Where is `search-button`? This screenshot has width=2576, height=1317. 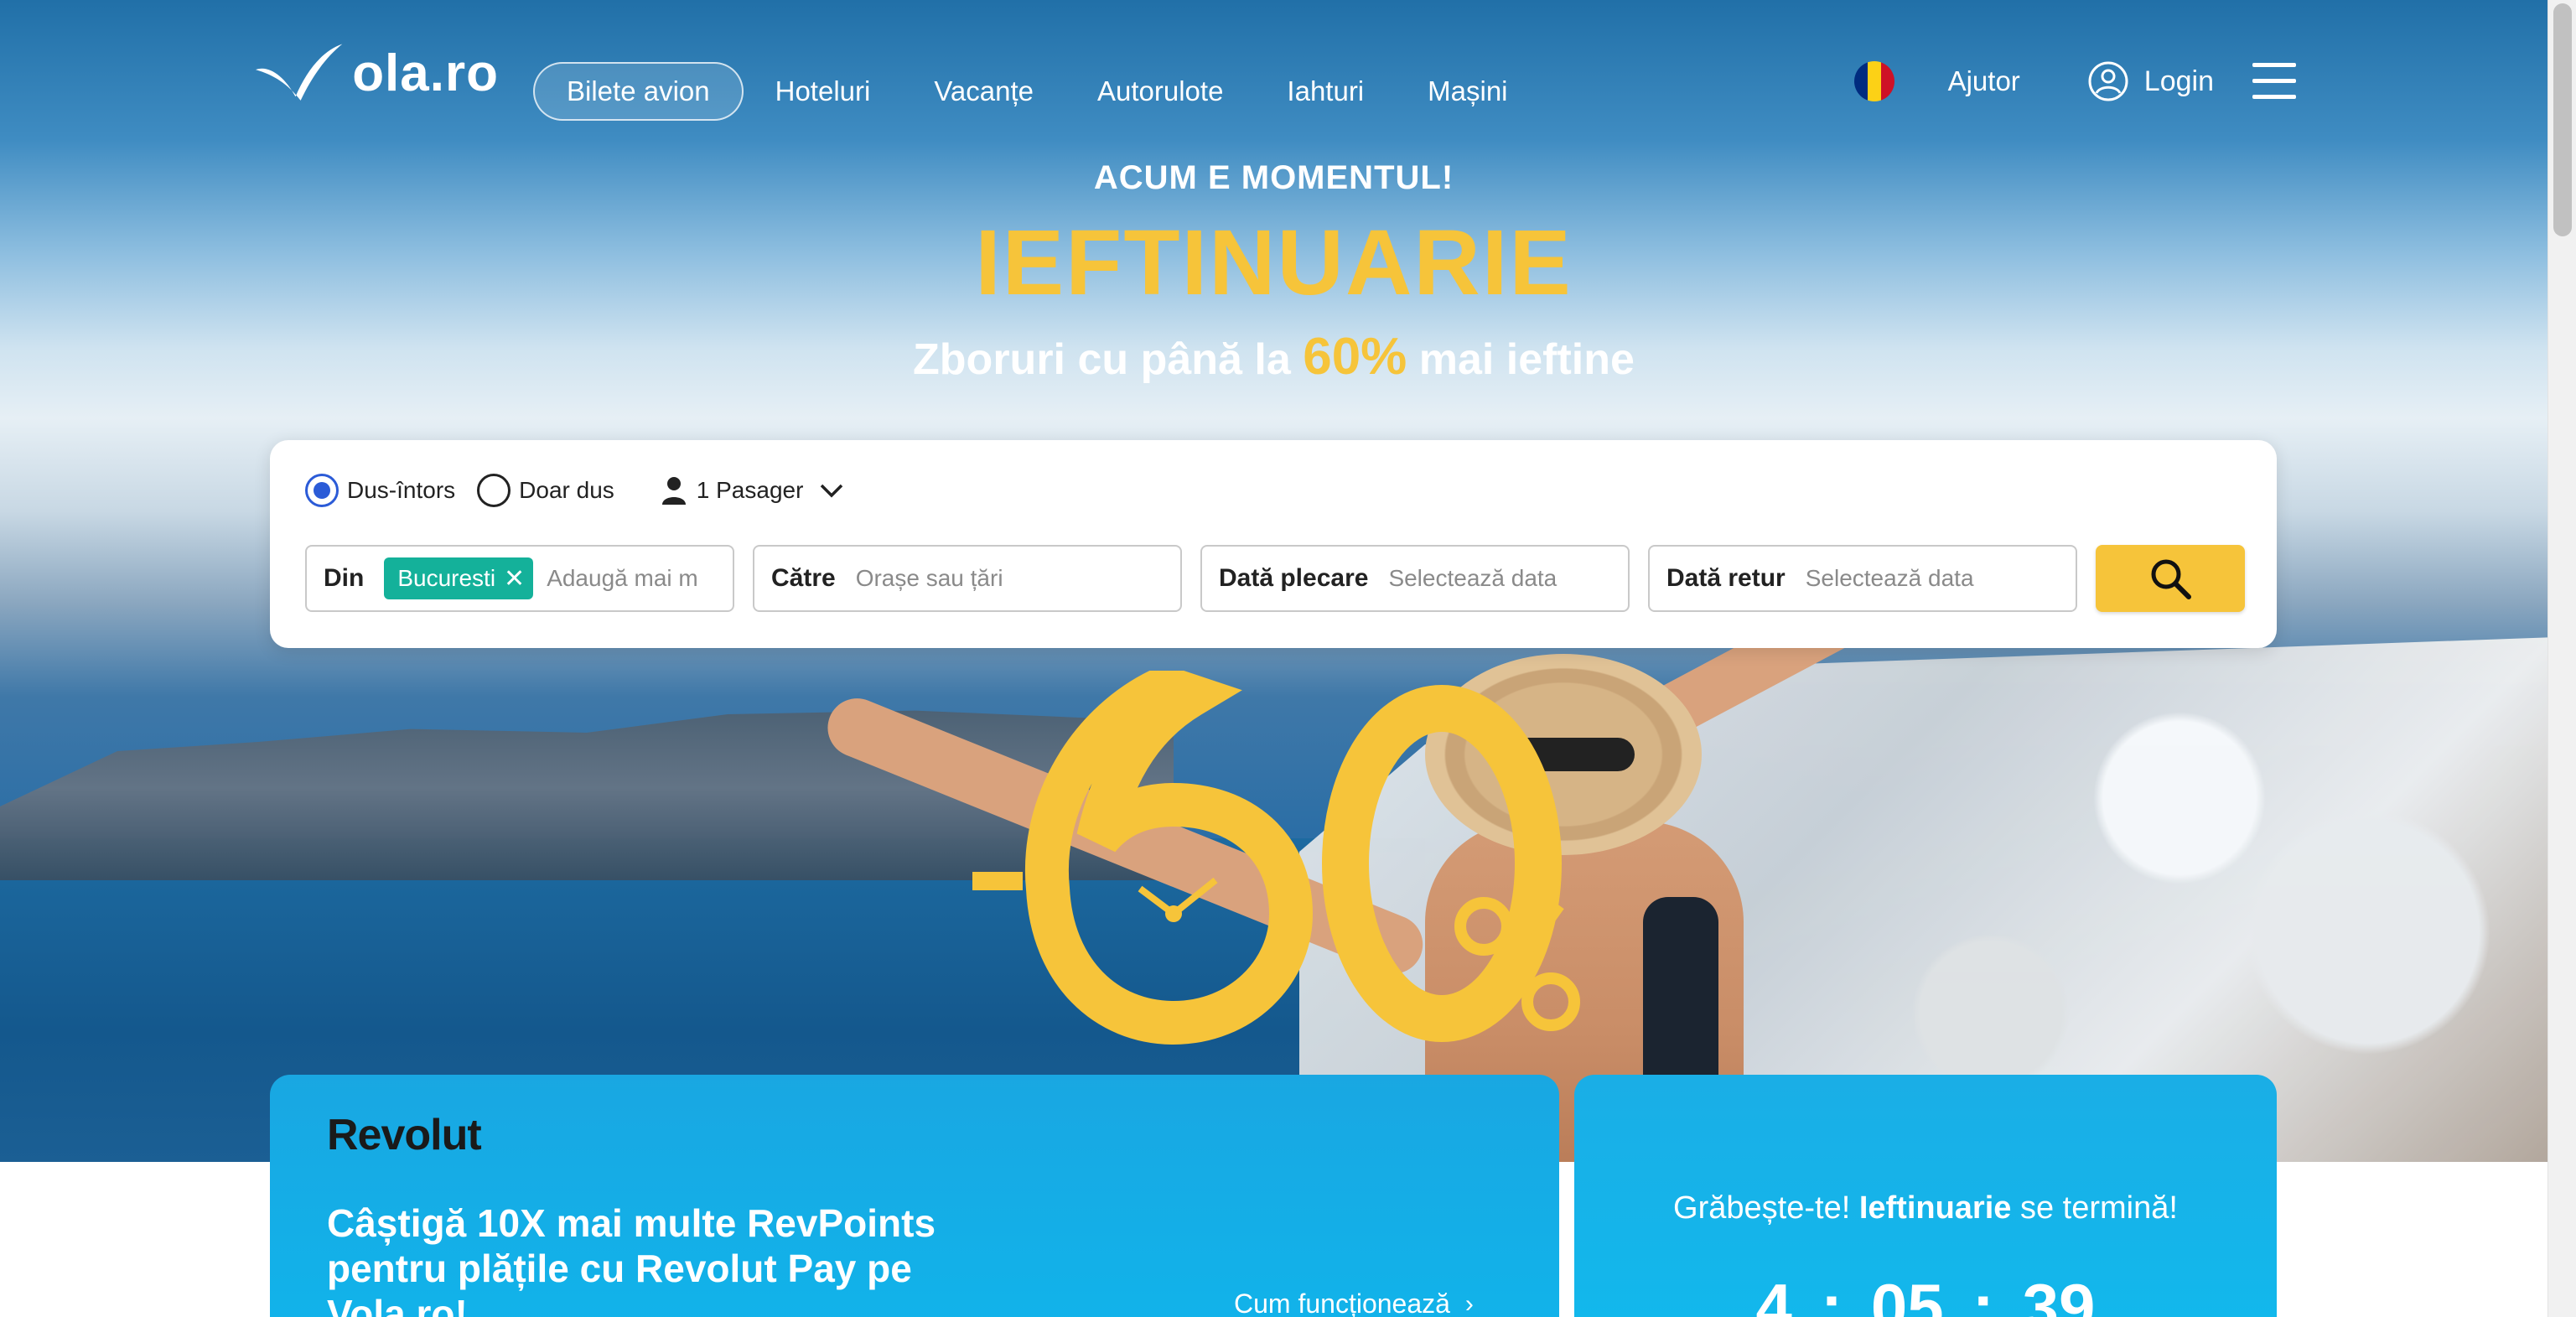
search-button is located at coordinates (2170, 578).